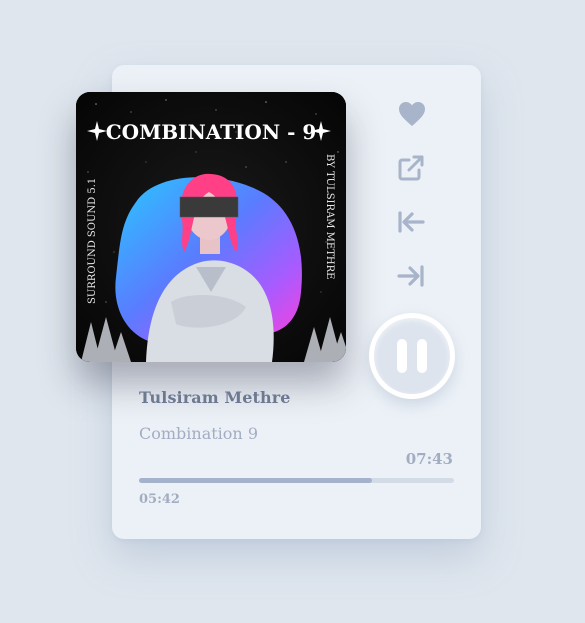 The image size is (585, 623). What do you see at coordinates (429, 459) in the screenshot?
I see `track-duration: 07:43` at bounding box center [429, 459].